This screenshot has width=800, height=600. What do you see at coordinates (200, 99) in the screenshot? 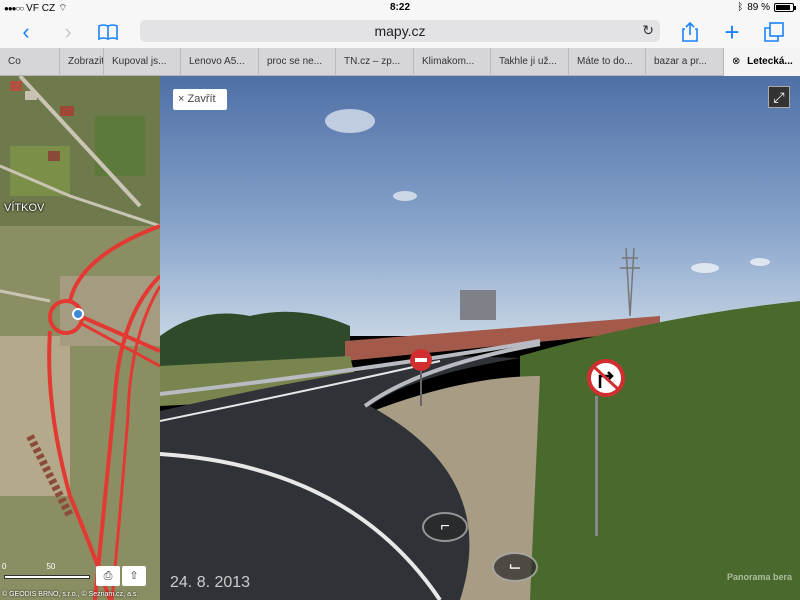
I see `close-panorama-button: × Zavřít` at bounding box center [200, 99].